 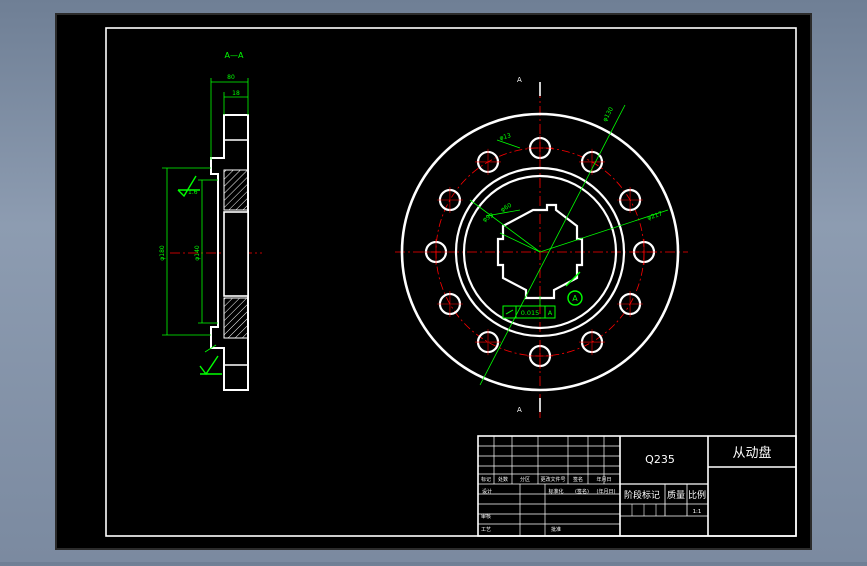 I want to click on mass-label: 质量, so click(x=676, y=495).